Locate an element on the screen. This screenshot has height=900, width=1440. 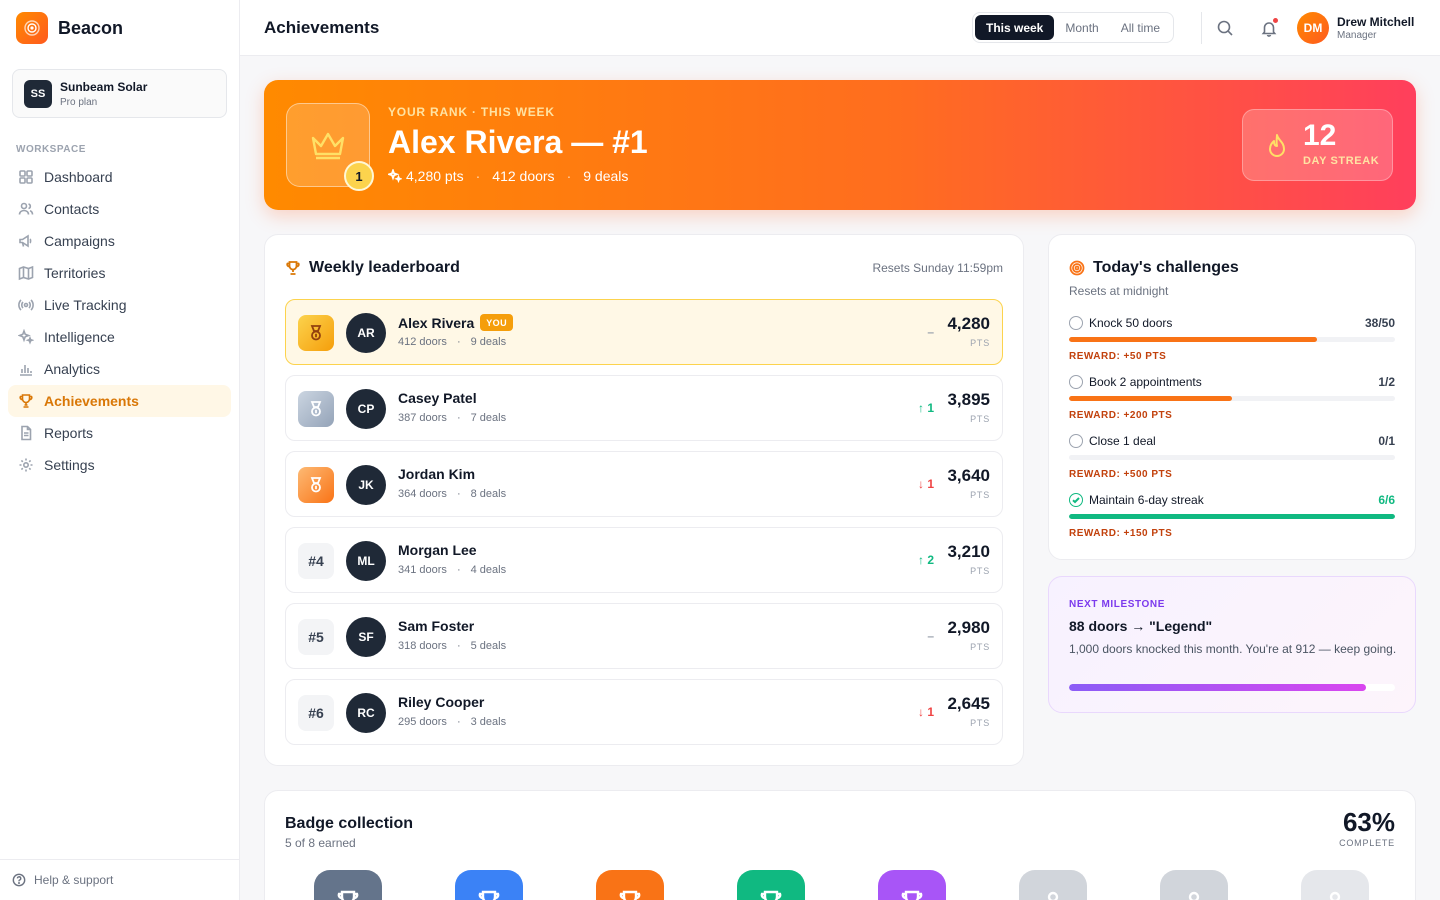
rep-avatar: ML is located at coordinates (366, 561).